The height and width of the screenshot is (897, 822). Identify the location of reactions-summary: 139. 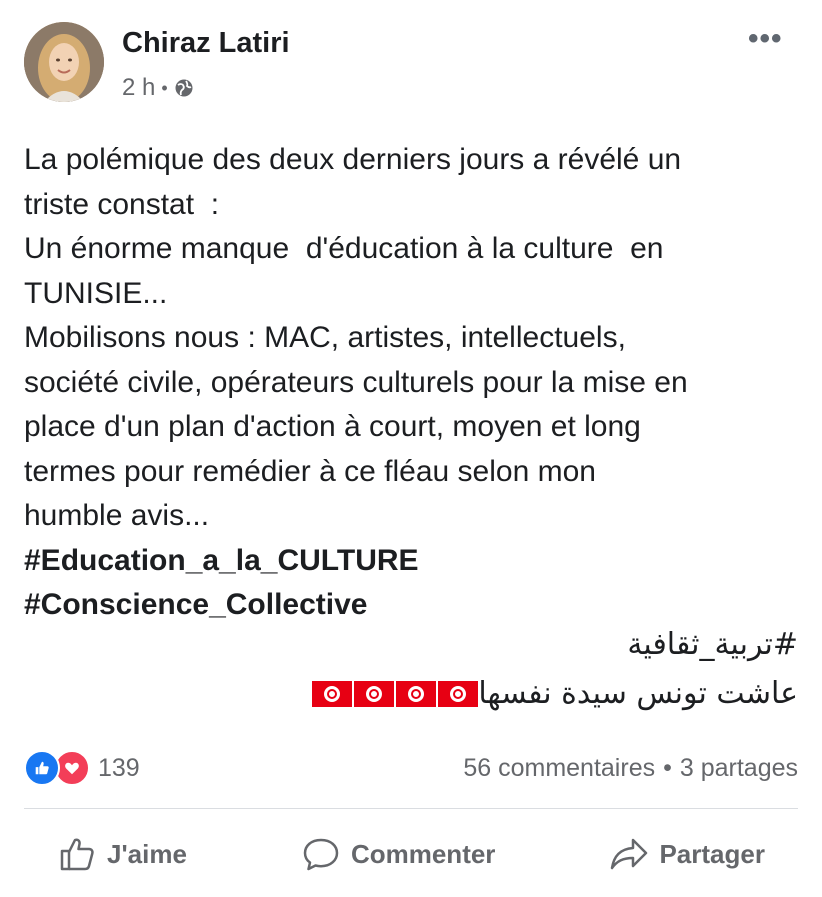
(82, 768).